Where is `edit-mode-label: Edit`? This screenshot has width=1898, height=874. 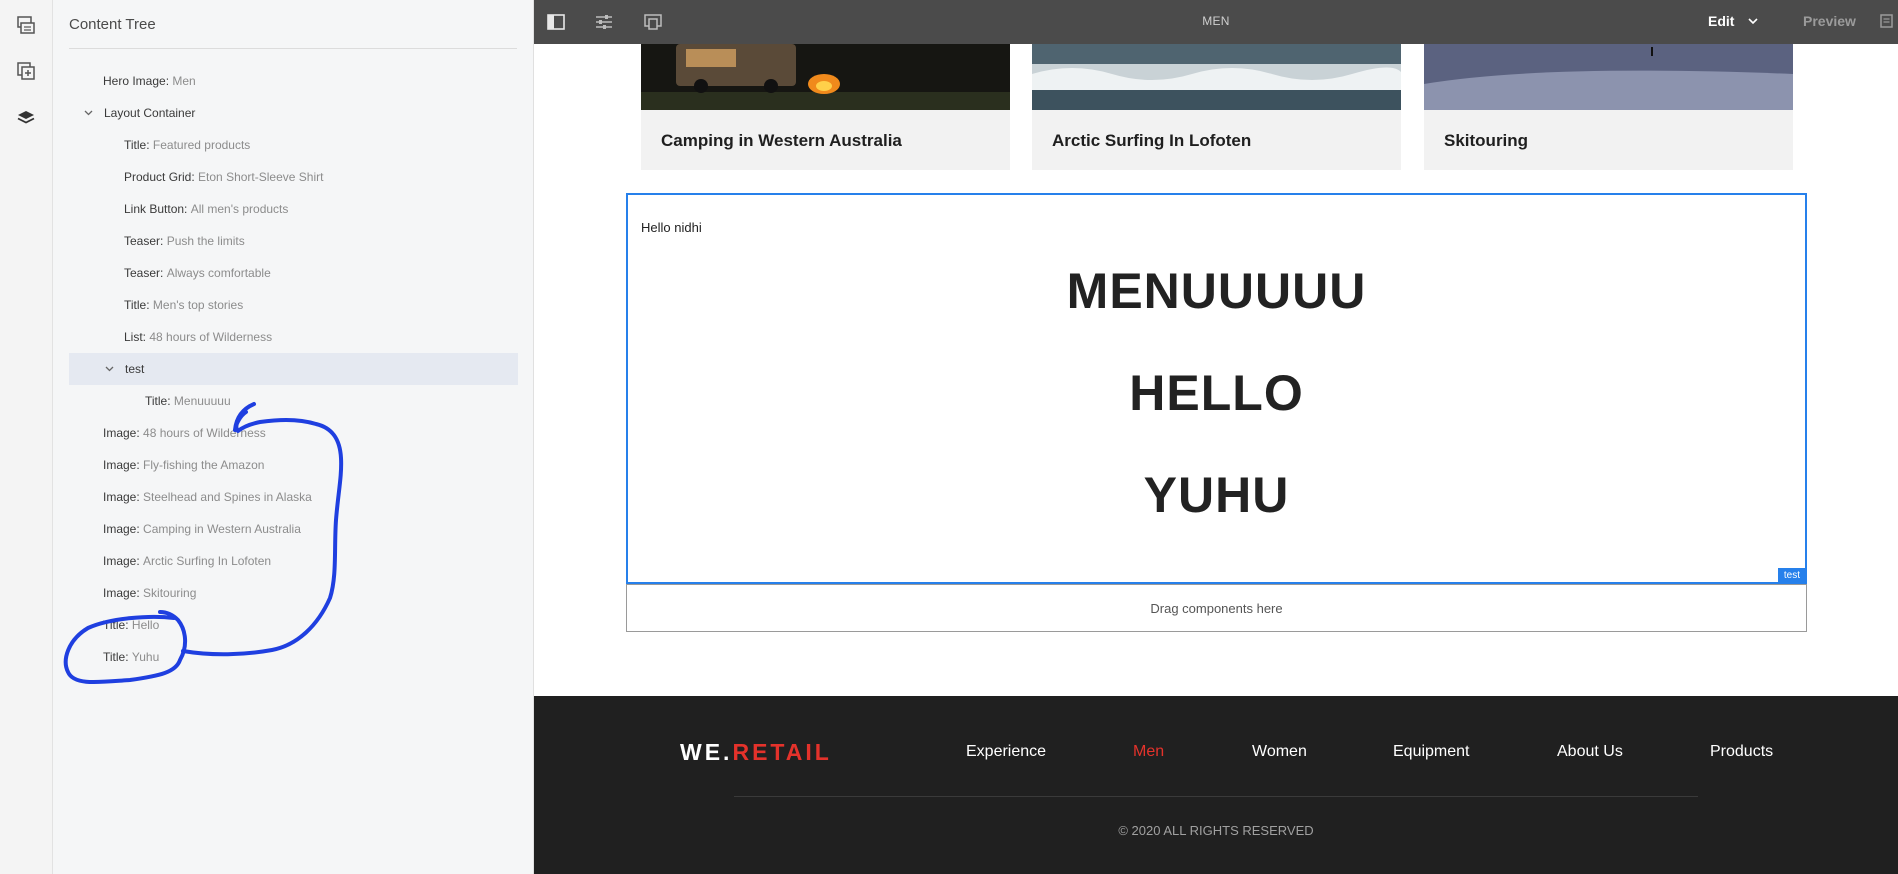
edit-mode-label: Edit is located at coordinates (1721, 21).